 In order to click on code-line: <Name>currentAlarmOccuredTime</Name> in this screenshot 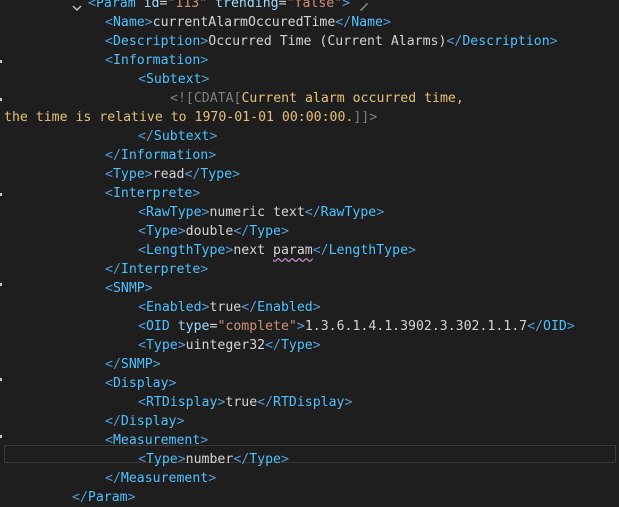, I will do `click(309, 22)`.